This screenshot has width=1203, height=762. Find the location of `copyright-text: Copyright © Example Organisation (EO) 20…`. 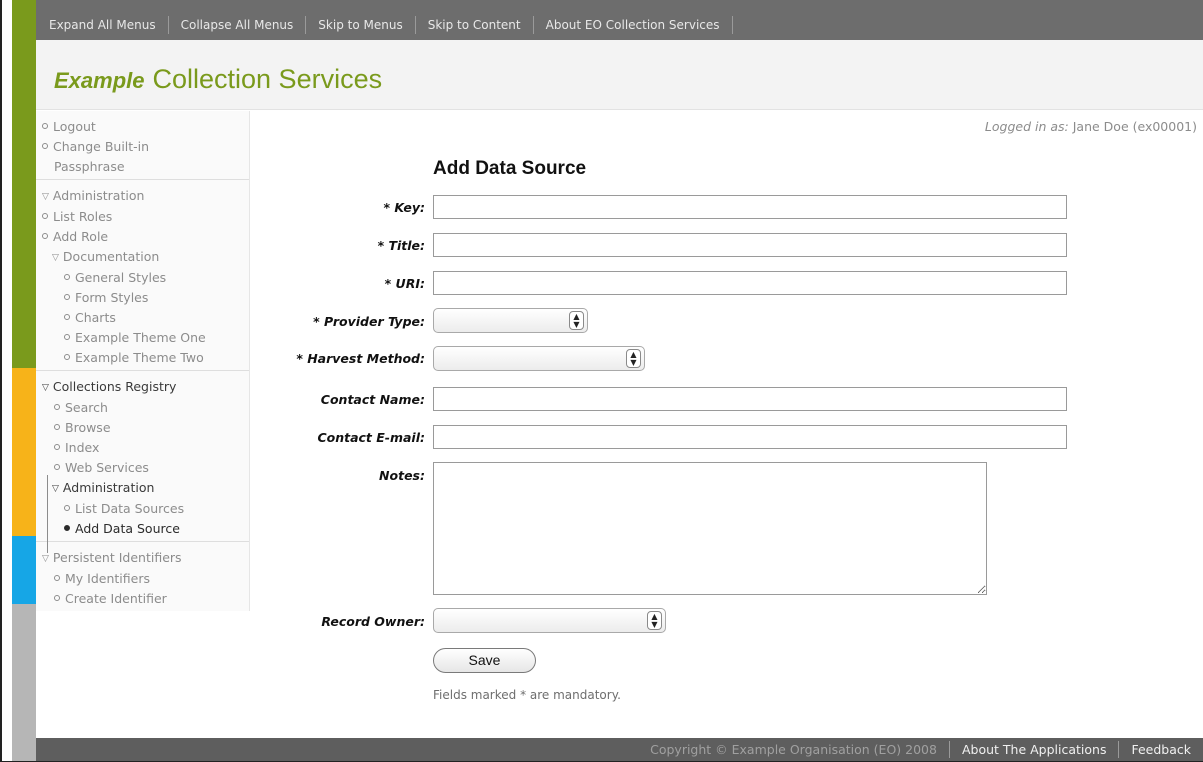

copyright-text: Copyright © Example Organisation (EO) 20… is located at coordinates (793, 749).